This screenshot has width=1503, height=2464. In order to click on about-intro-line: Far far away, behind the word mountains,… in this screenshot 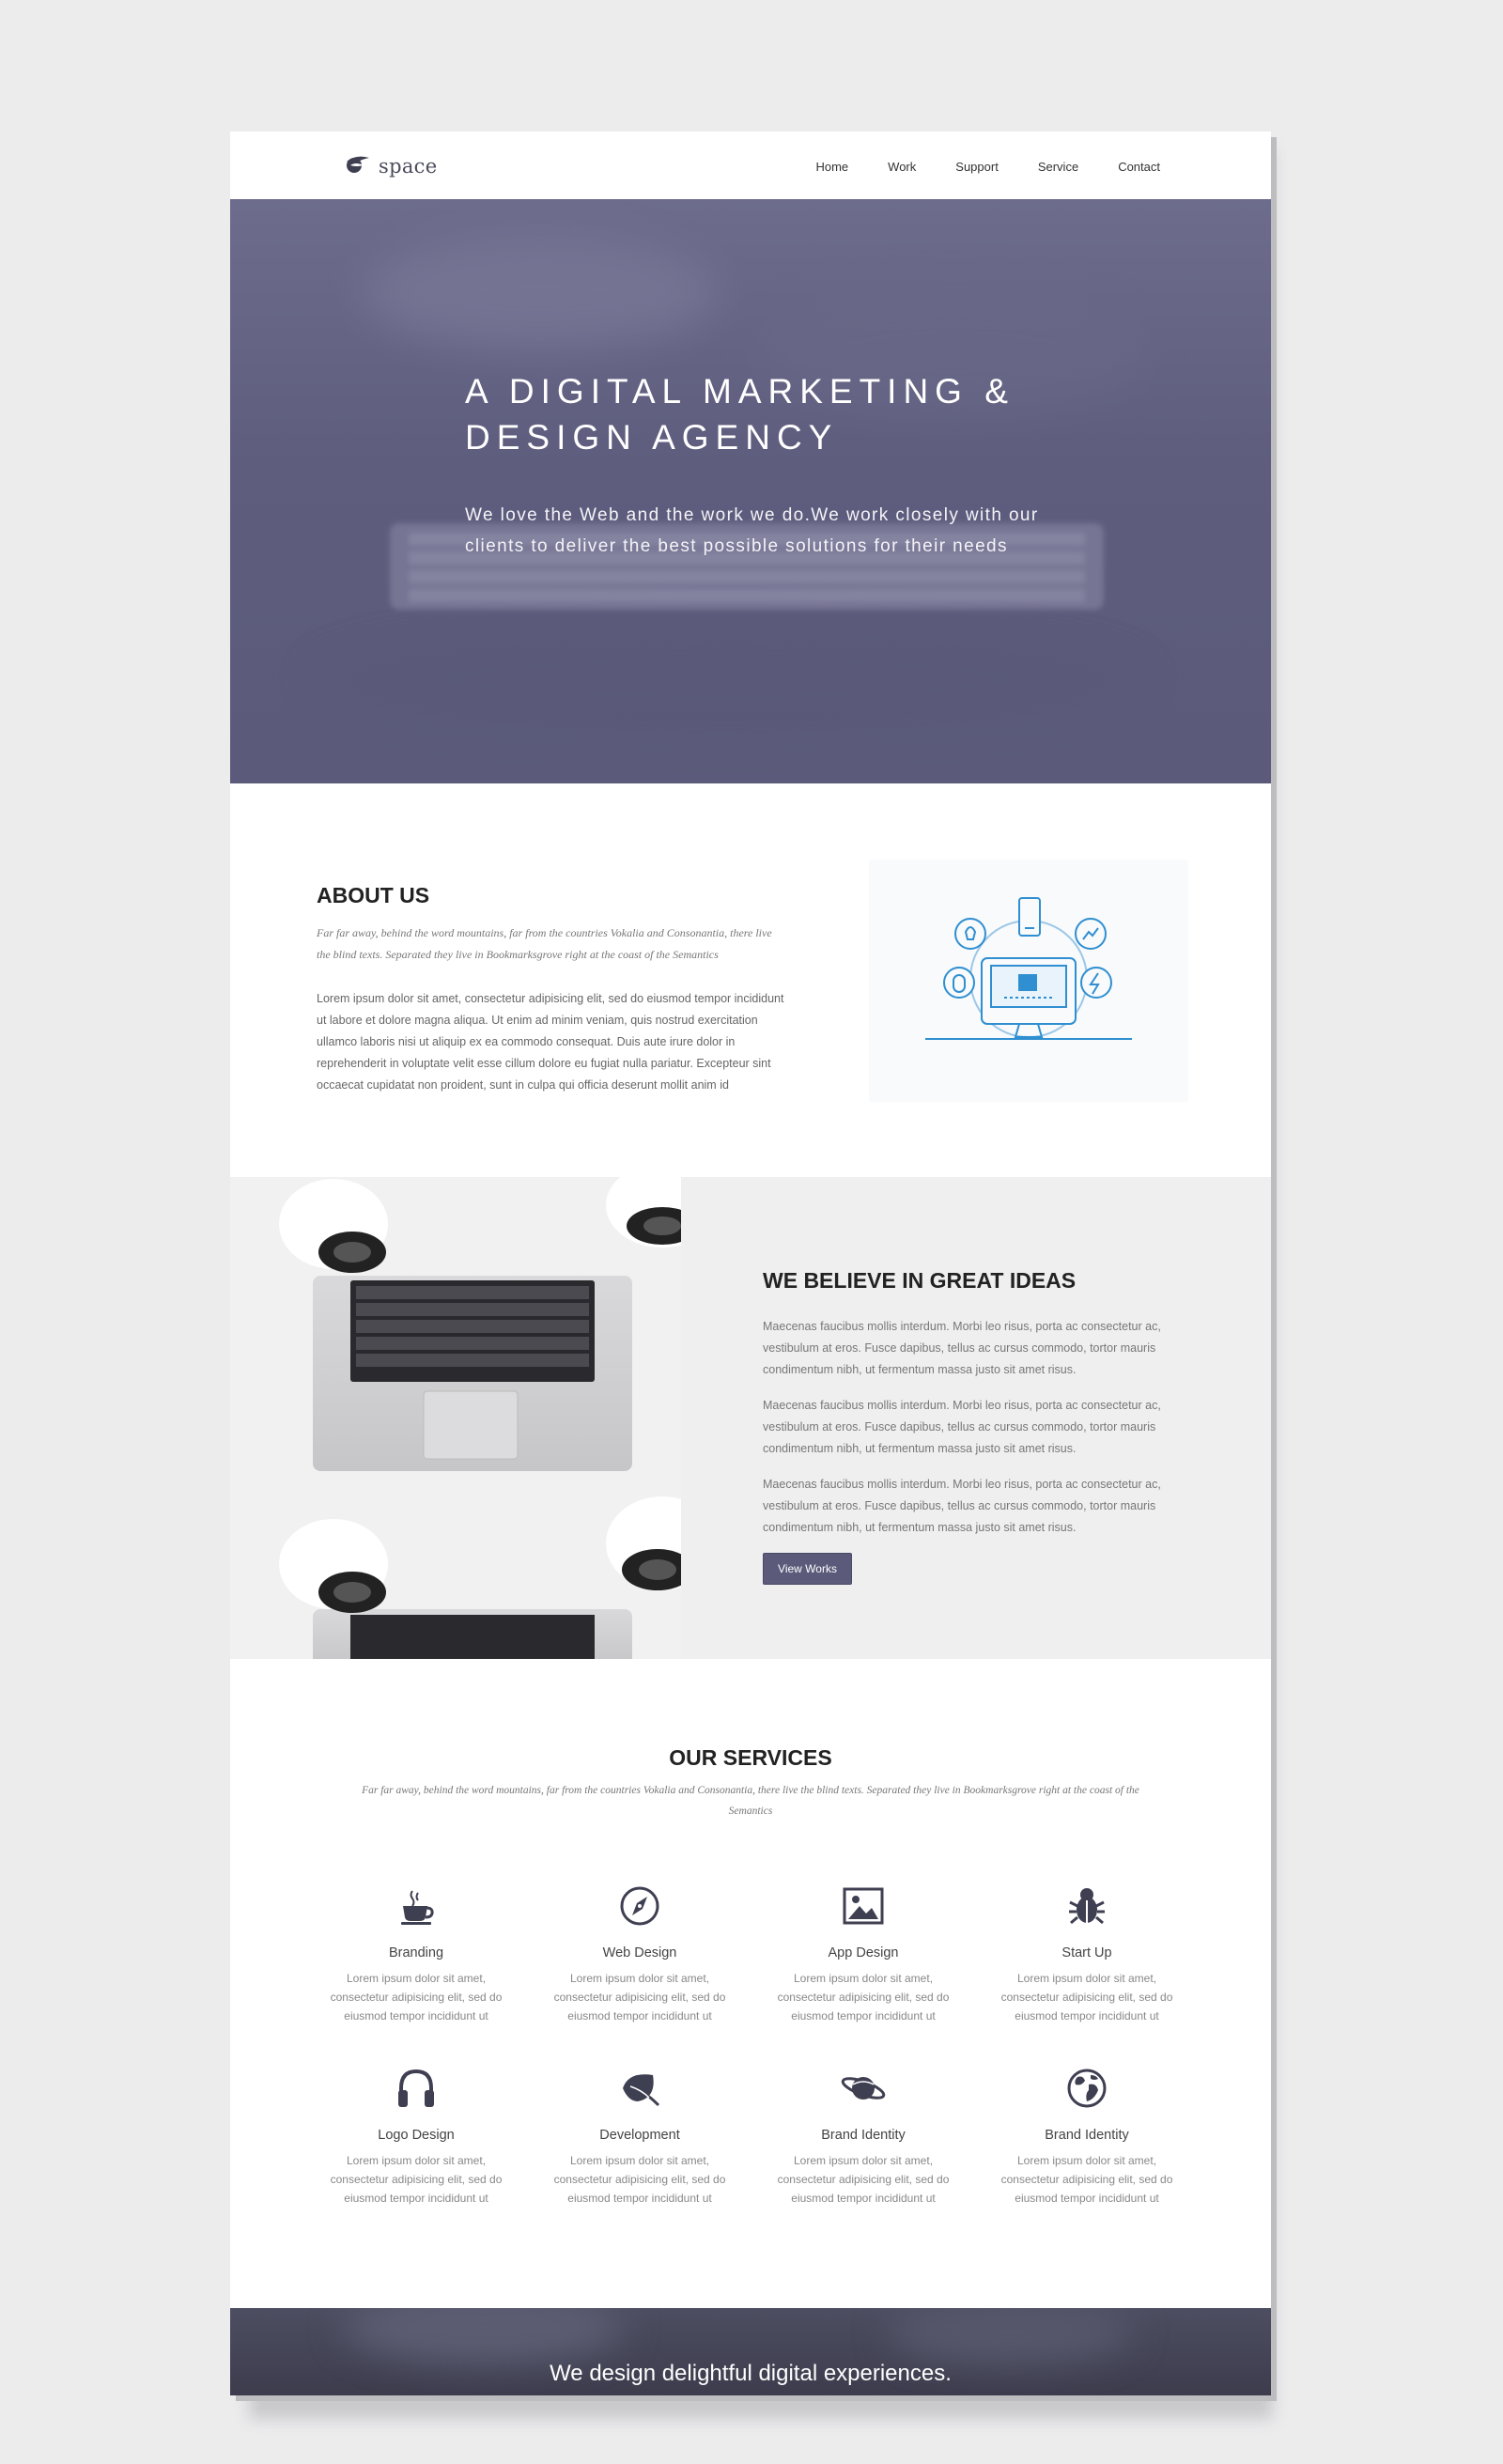, I will do `click(544, 932)`.